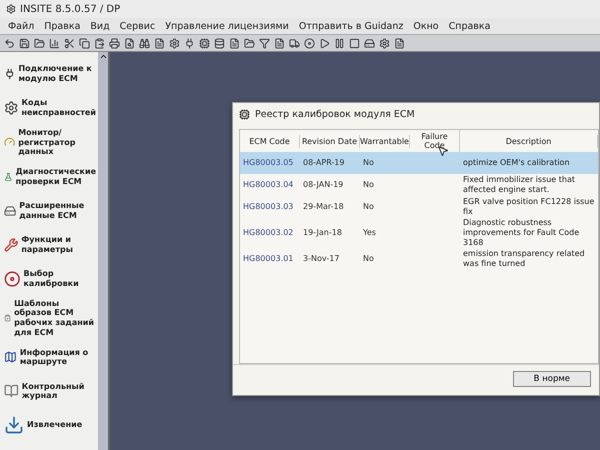 This screenshot has height=450, width=600. I want to click on sidebar-item: Монитор/регистратор данных, so click(57, 142).